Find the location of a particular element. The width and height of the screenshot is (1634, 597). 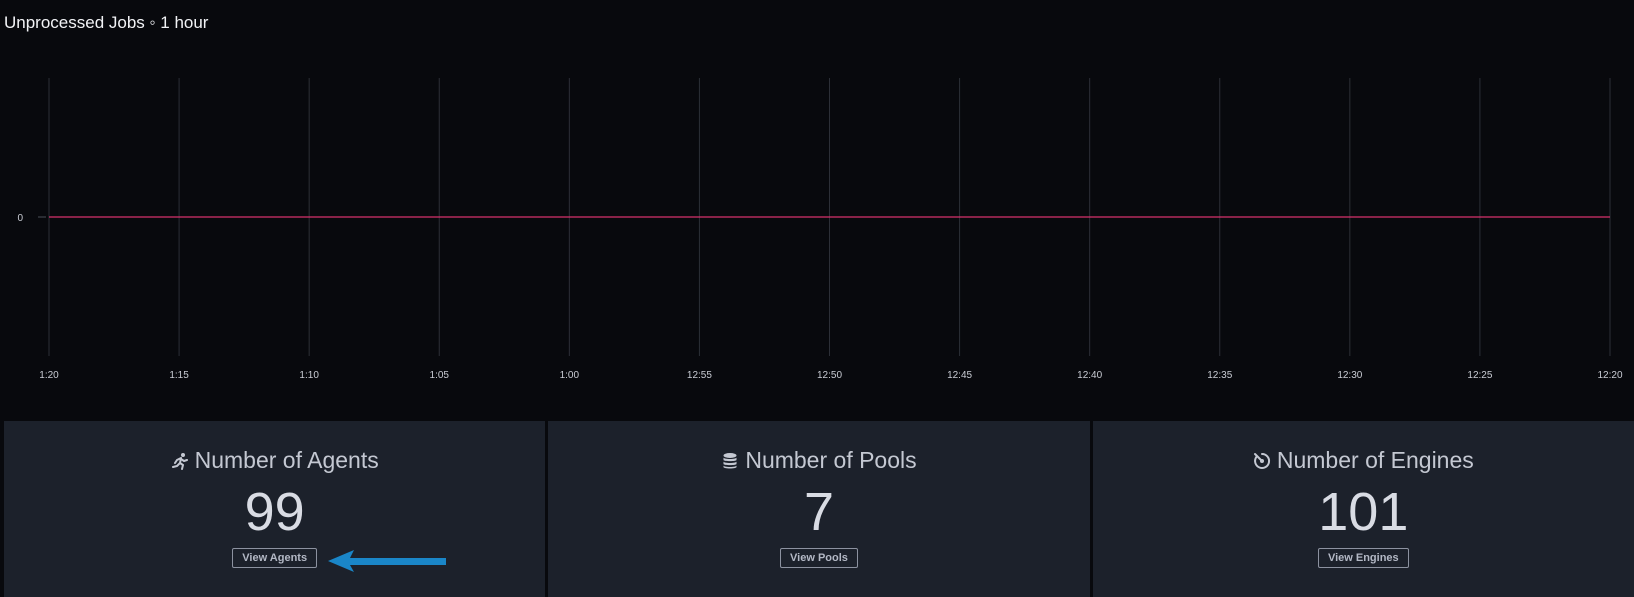

x-tick-label: 12:20 is located at coordinates (1609, 375).